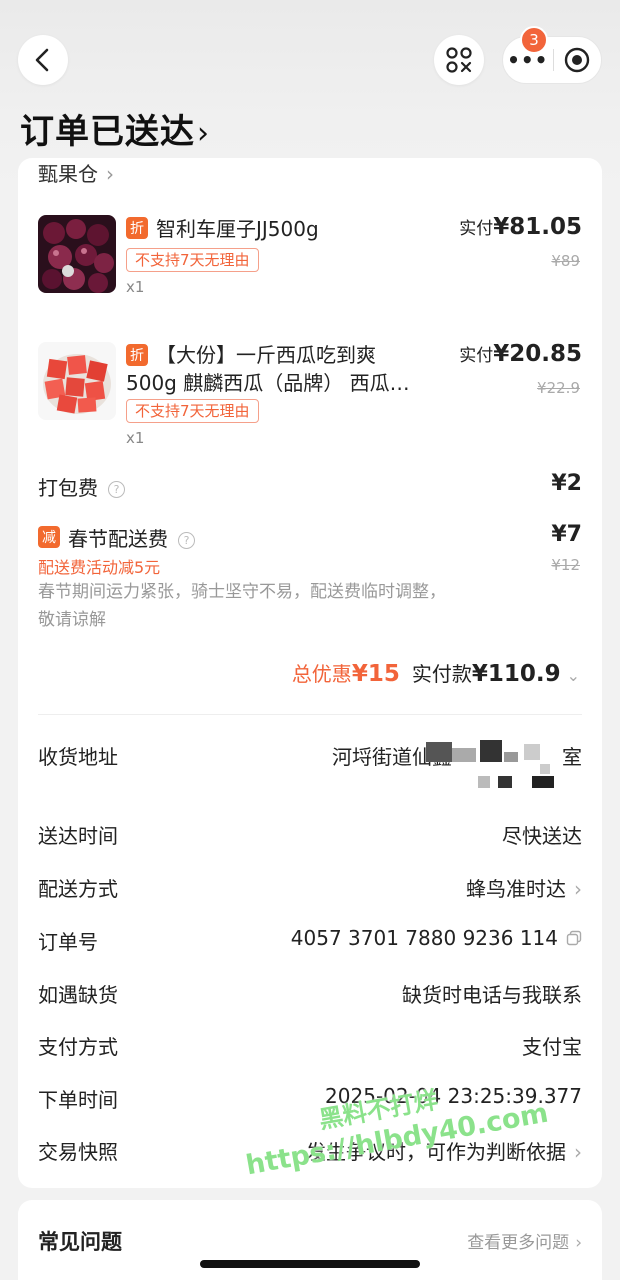 The width and height of the screenshot is (620, 1280). What do you see at coordinates (565, 565) in the screenshot?
I see `delivery-fee-original: ¥12` at bounding box center [565, 565].